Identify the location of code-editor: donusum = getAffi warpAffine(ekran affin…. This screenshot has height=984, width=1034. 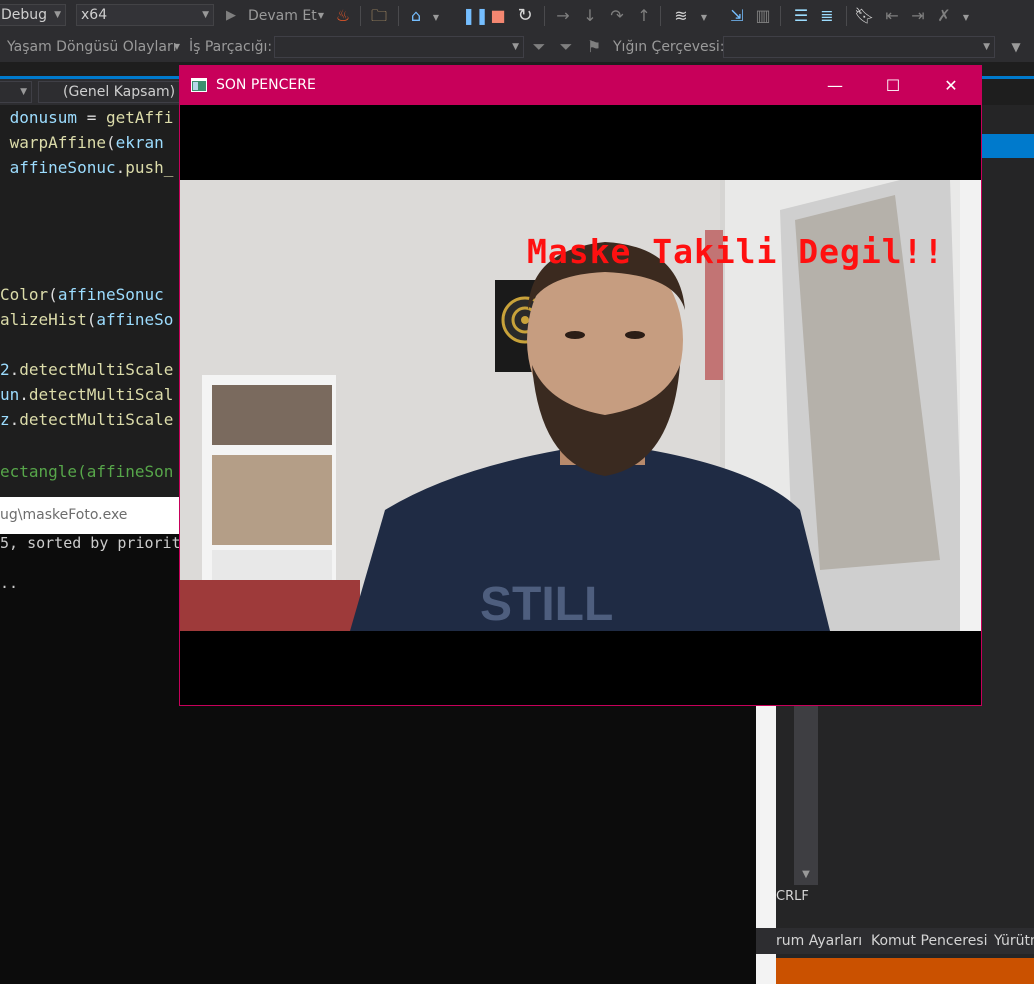
(90, 301).